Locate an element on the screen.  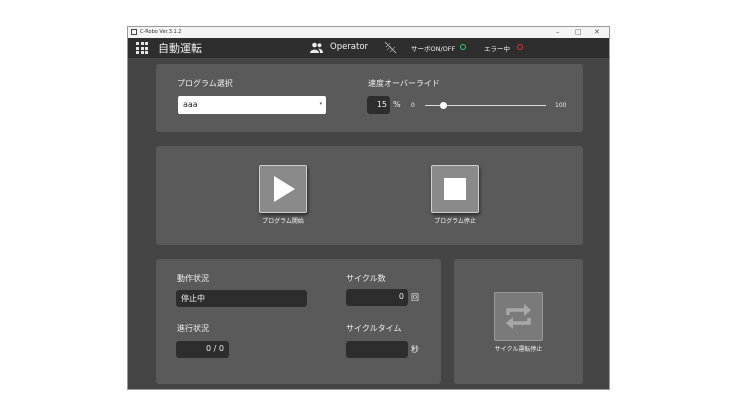
operation-status-value: 停止中 is located at coordinates (241, 298).